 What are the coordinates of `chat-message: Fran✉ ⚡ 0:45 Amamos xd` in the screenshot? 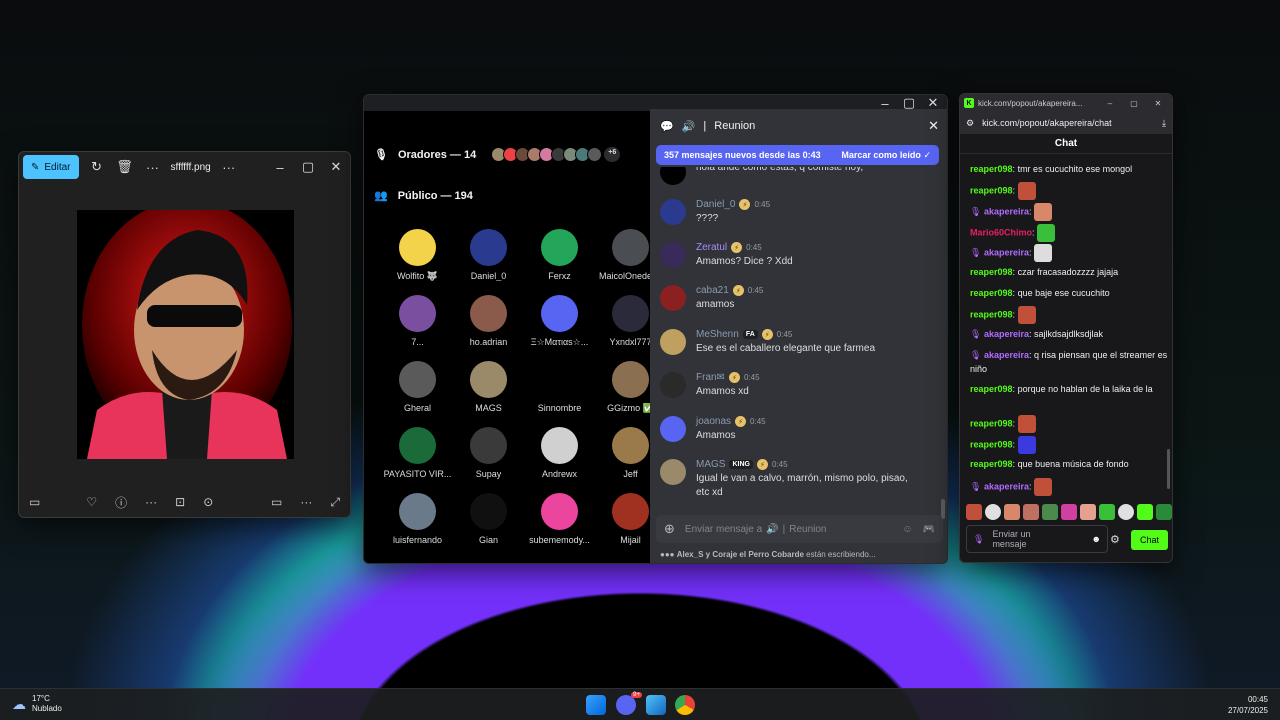 It's located at (788, 385).